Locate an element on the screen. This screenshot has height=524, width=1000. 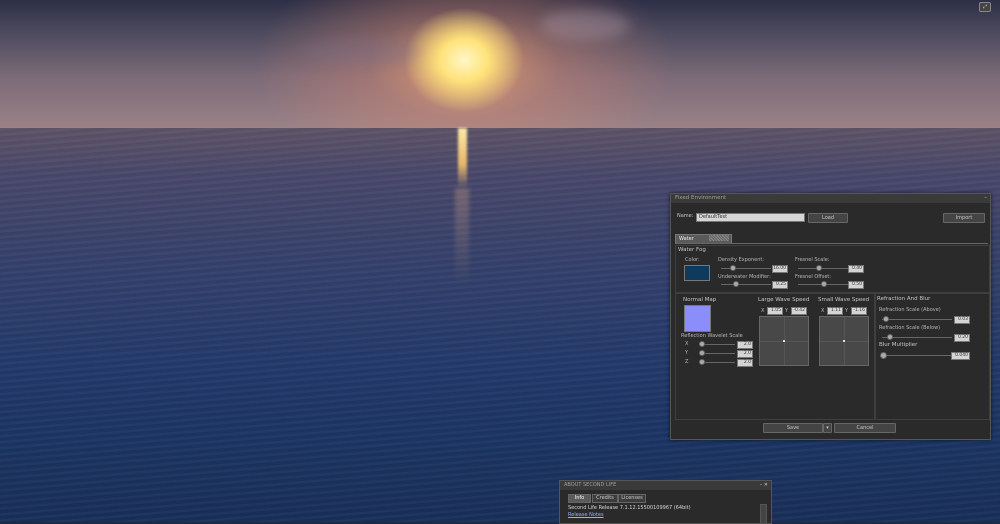
minimize-icon: – is located at coordinates (985, 198).